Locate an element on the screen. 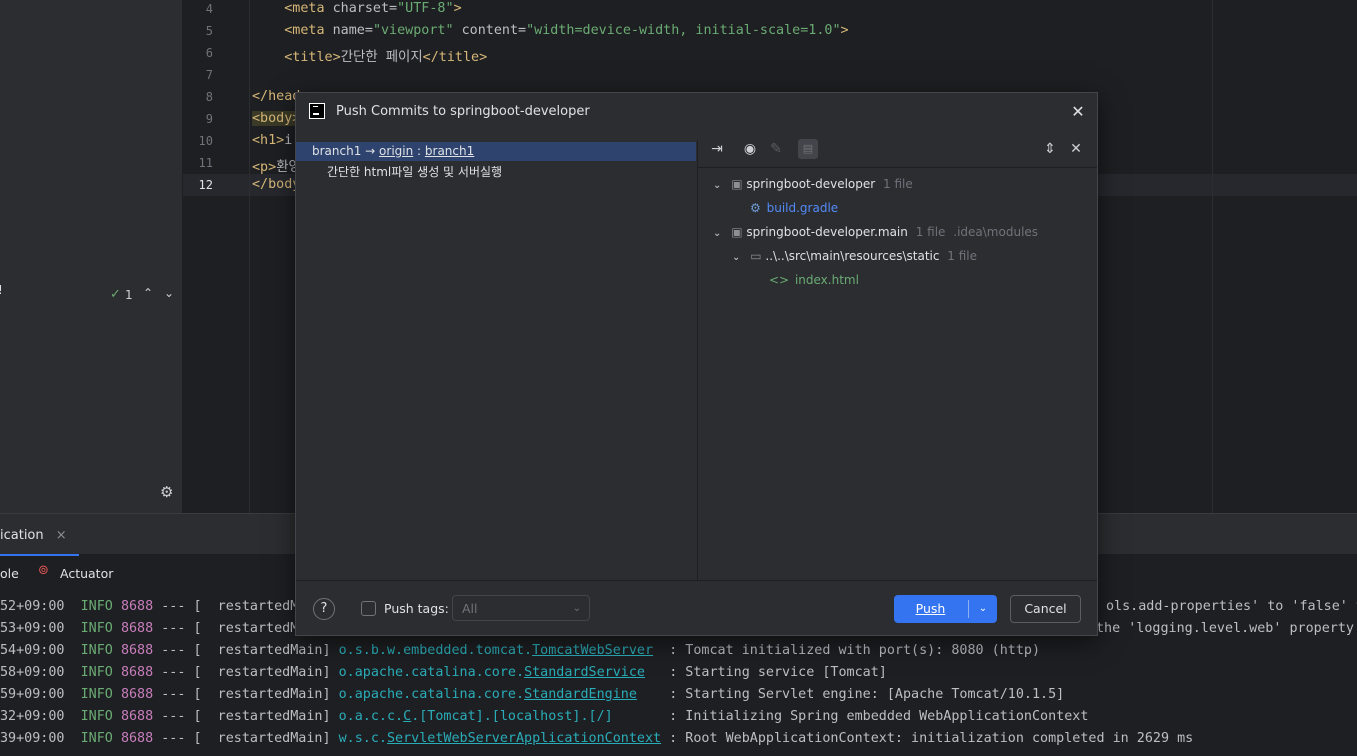  line-number: 12 is located at coordinates (205, 185).